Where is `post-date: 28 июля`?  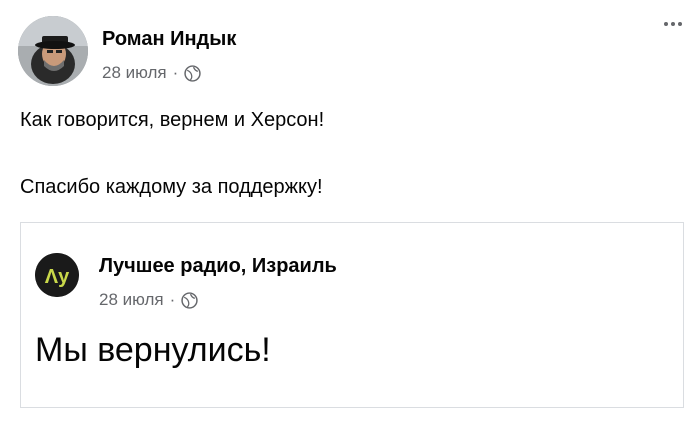 post-date: 28 июля is located at coordinates (134, 73).